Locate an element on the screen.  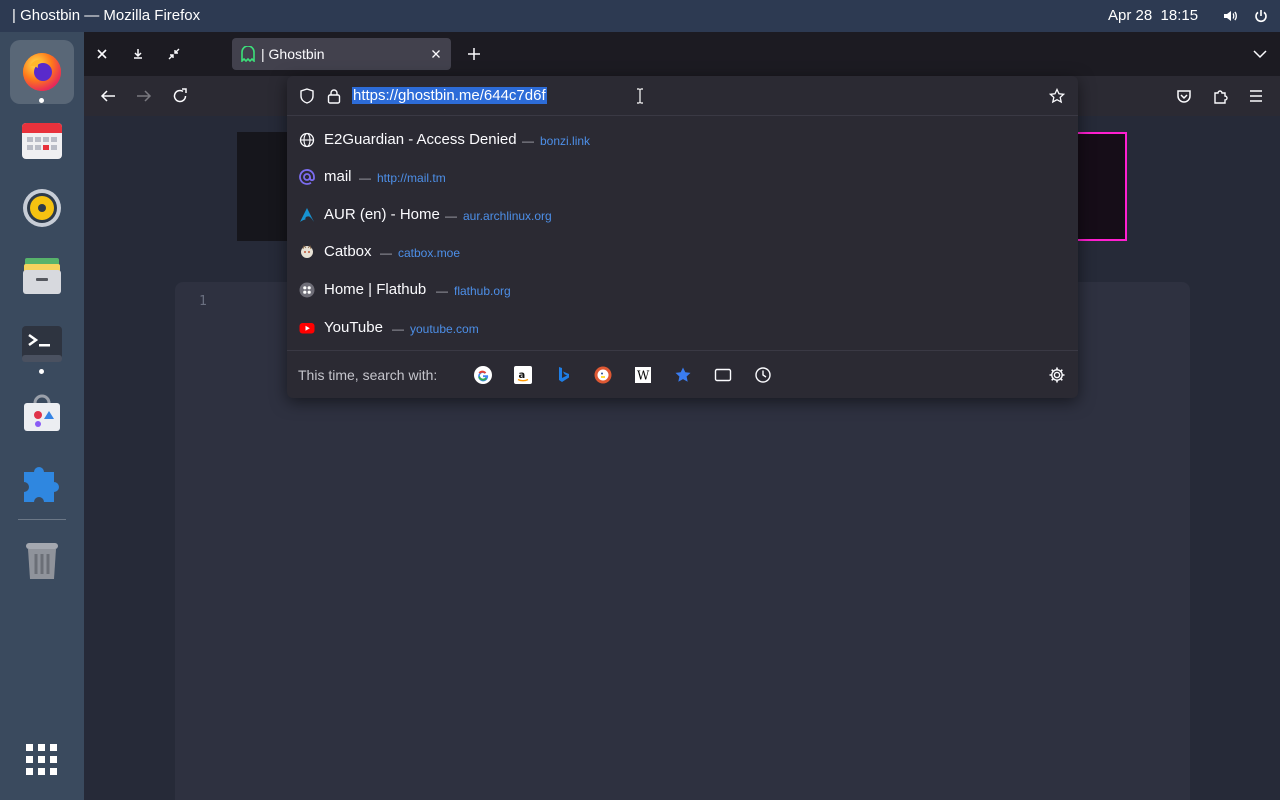
suggestion-row: YouTube — youtube.com is located at coordinates (682, 328).